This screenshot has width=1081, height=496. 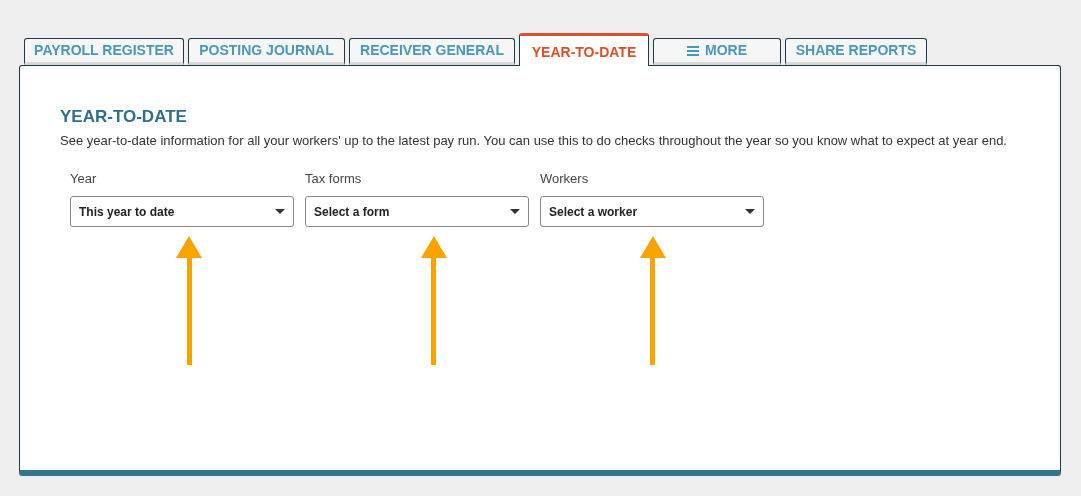 What do you see at coordinates (266, 51) in the screenshot?
I see `tab: POSTING JOURNAL` at bounding box center [266, 51].